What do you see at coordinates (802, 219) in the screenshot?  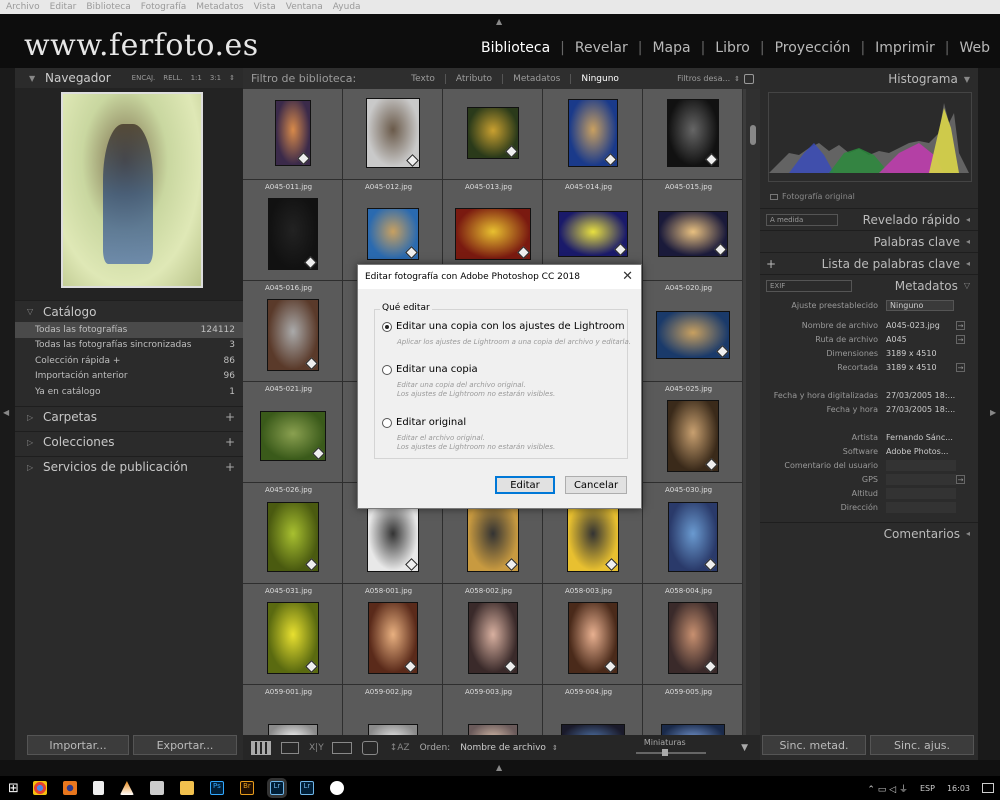 I see `quick-develop-preset-select: A medida` at bounding box center [802, 219].